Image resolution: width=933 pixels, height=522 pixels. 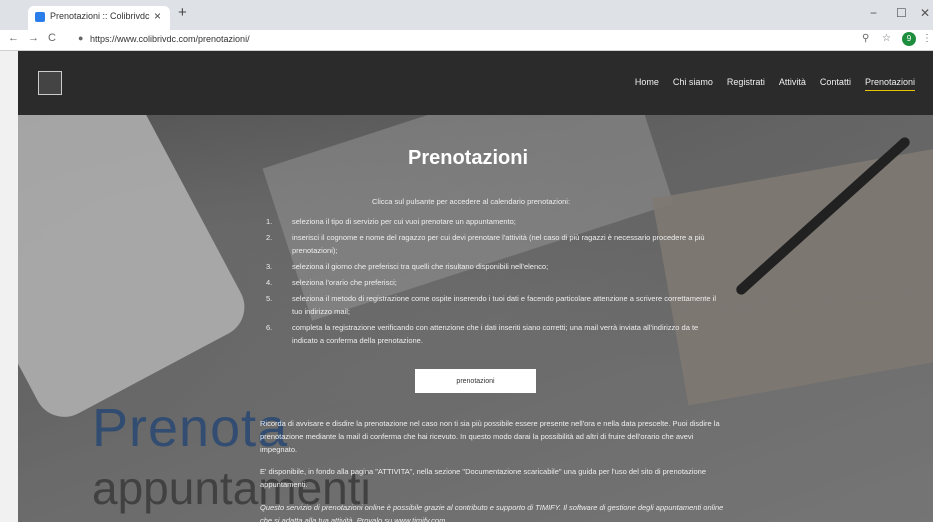 I want to click on profile-avatar: 9, so click(x=909, y=39).